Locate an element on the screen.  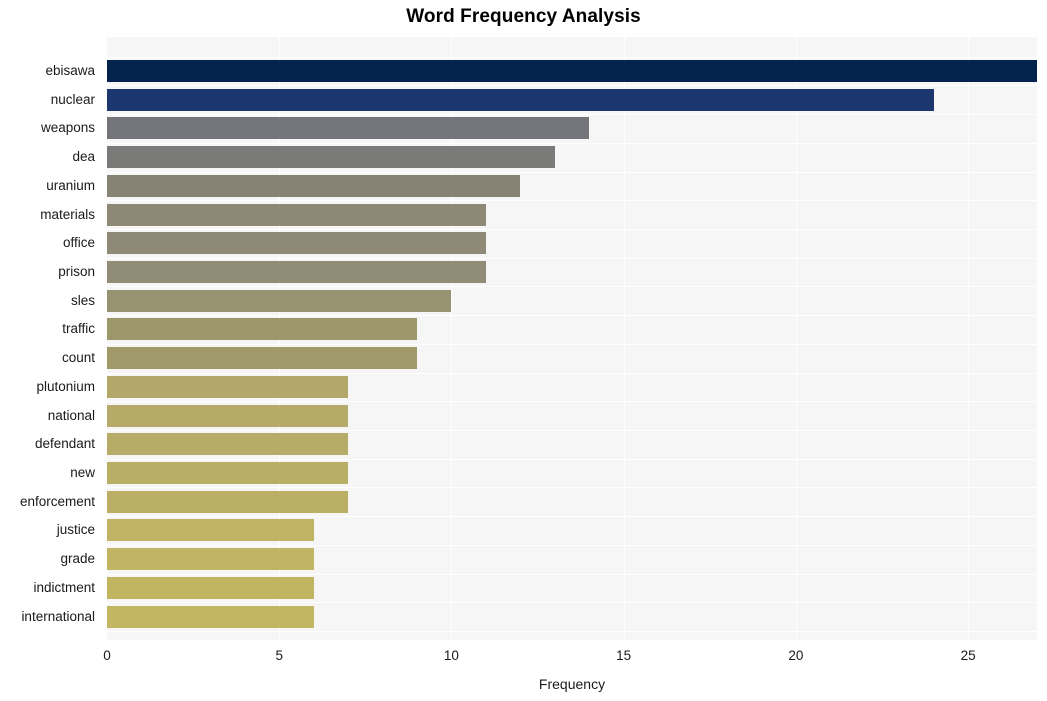
y-tick-label-office: office is located at coordinates (78, 243).